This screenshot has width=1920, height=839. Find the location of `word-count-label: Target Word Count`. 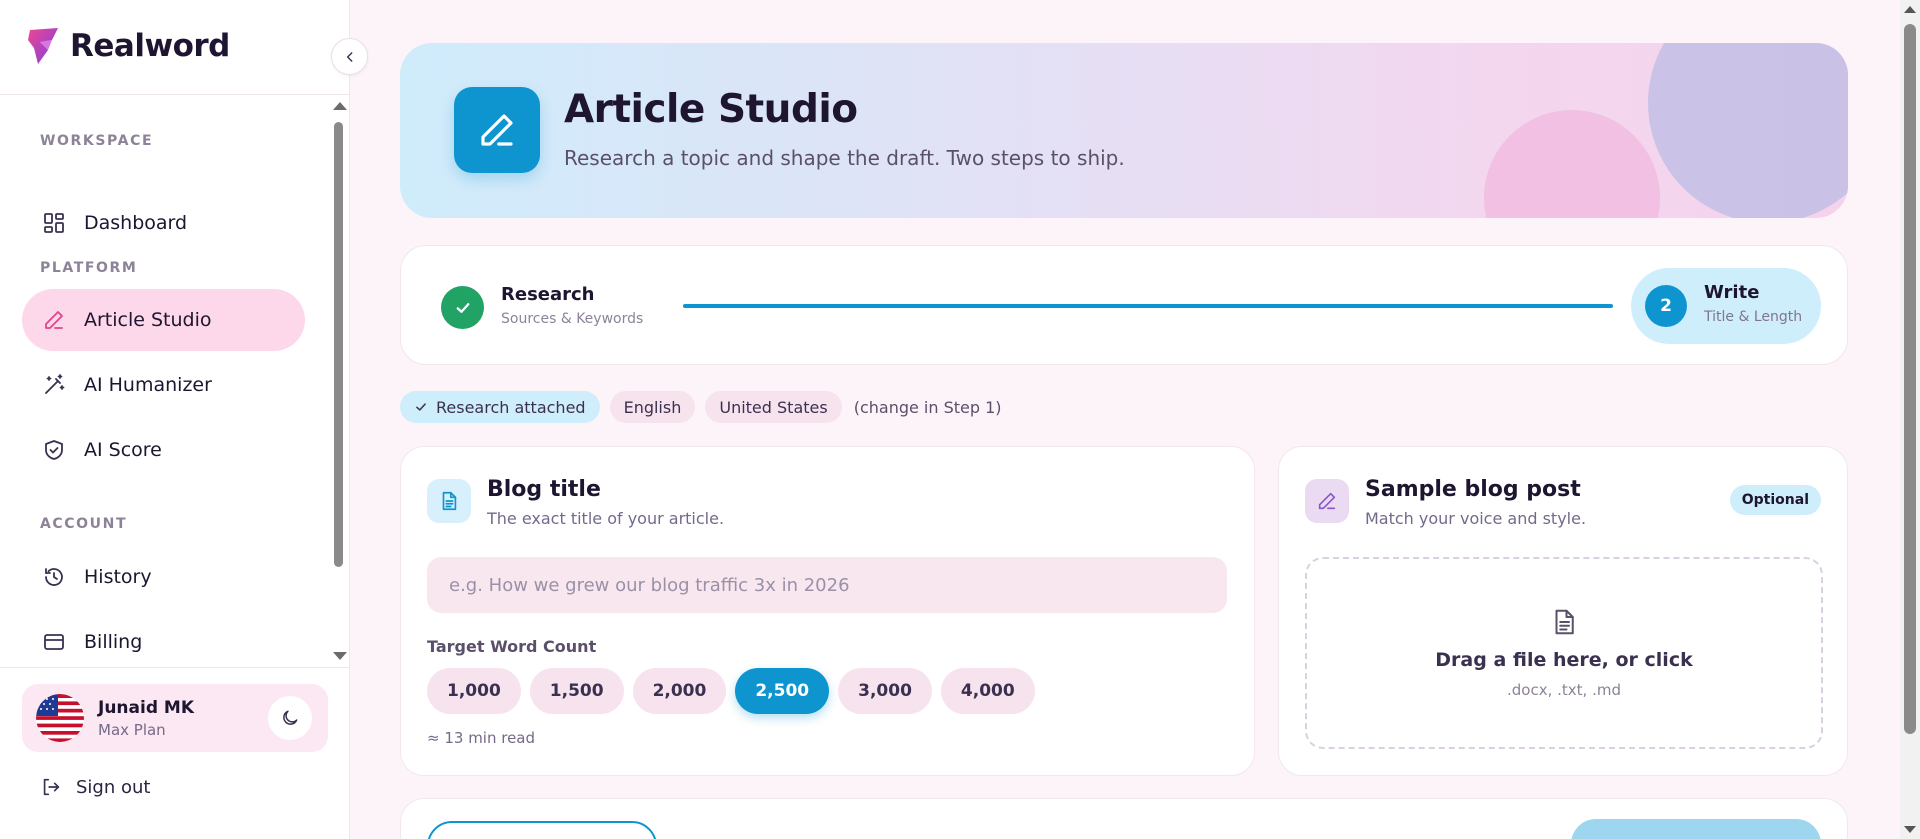

word-count-label: Target Word Count is located at coordinates (512, 646).